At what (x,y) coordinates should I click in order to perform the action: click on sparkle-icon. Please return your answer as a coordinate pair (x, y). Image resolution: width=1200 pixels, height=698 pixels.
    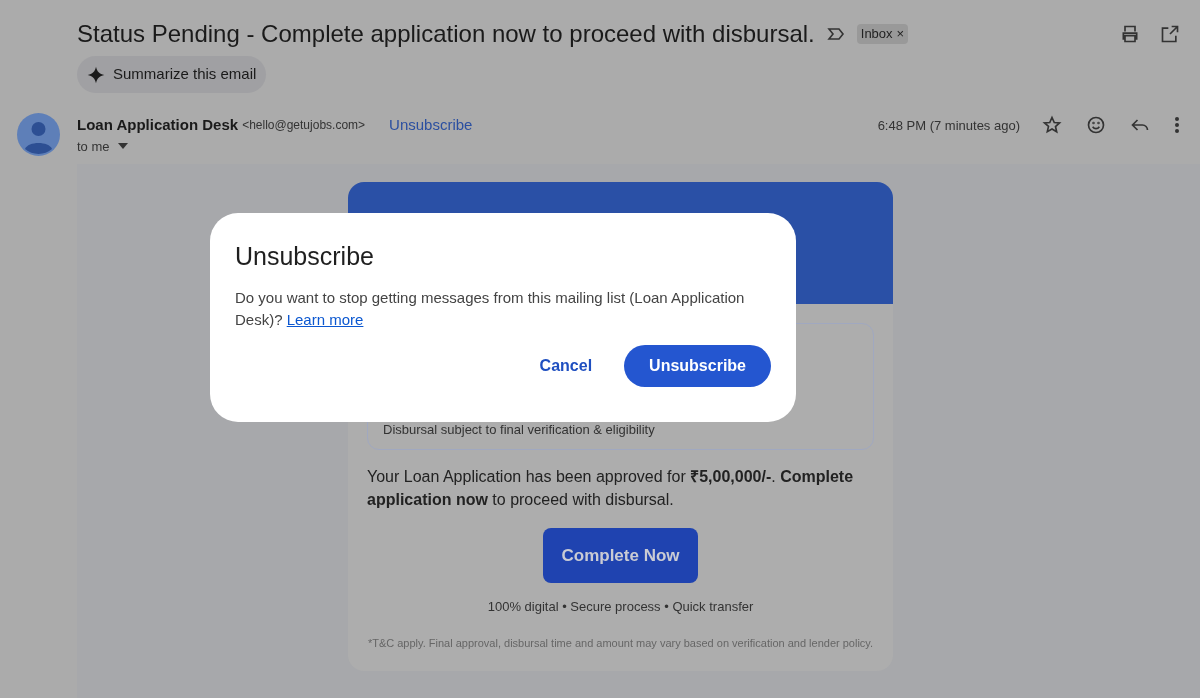
    Looking at the image, I should click on (96, 74).